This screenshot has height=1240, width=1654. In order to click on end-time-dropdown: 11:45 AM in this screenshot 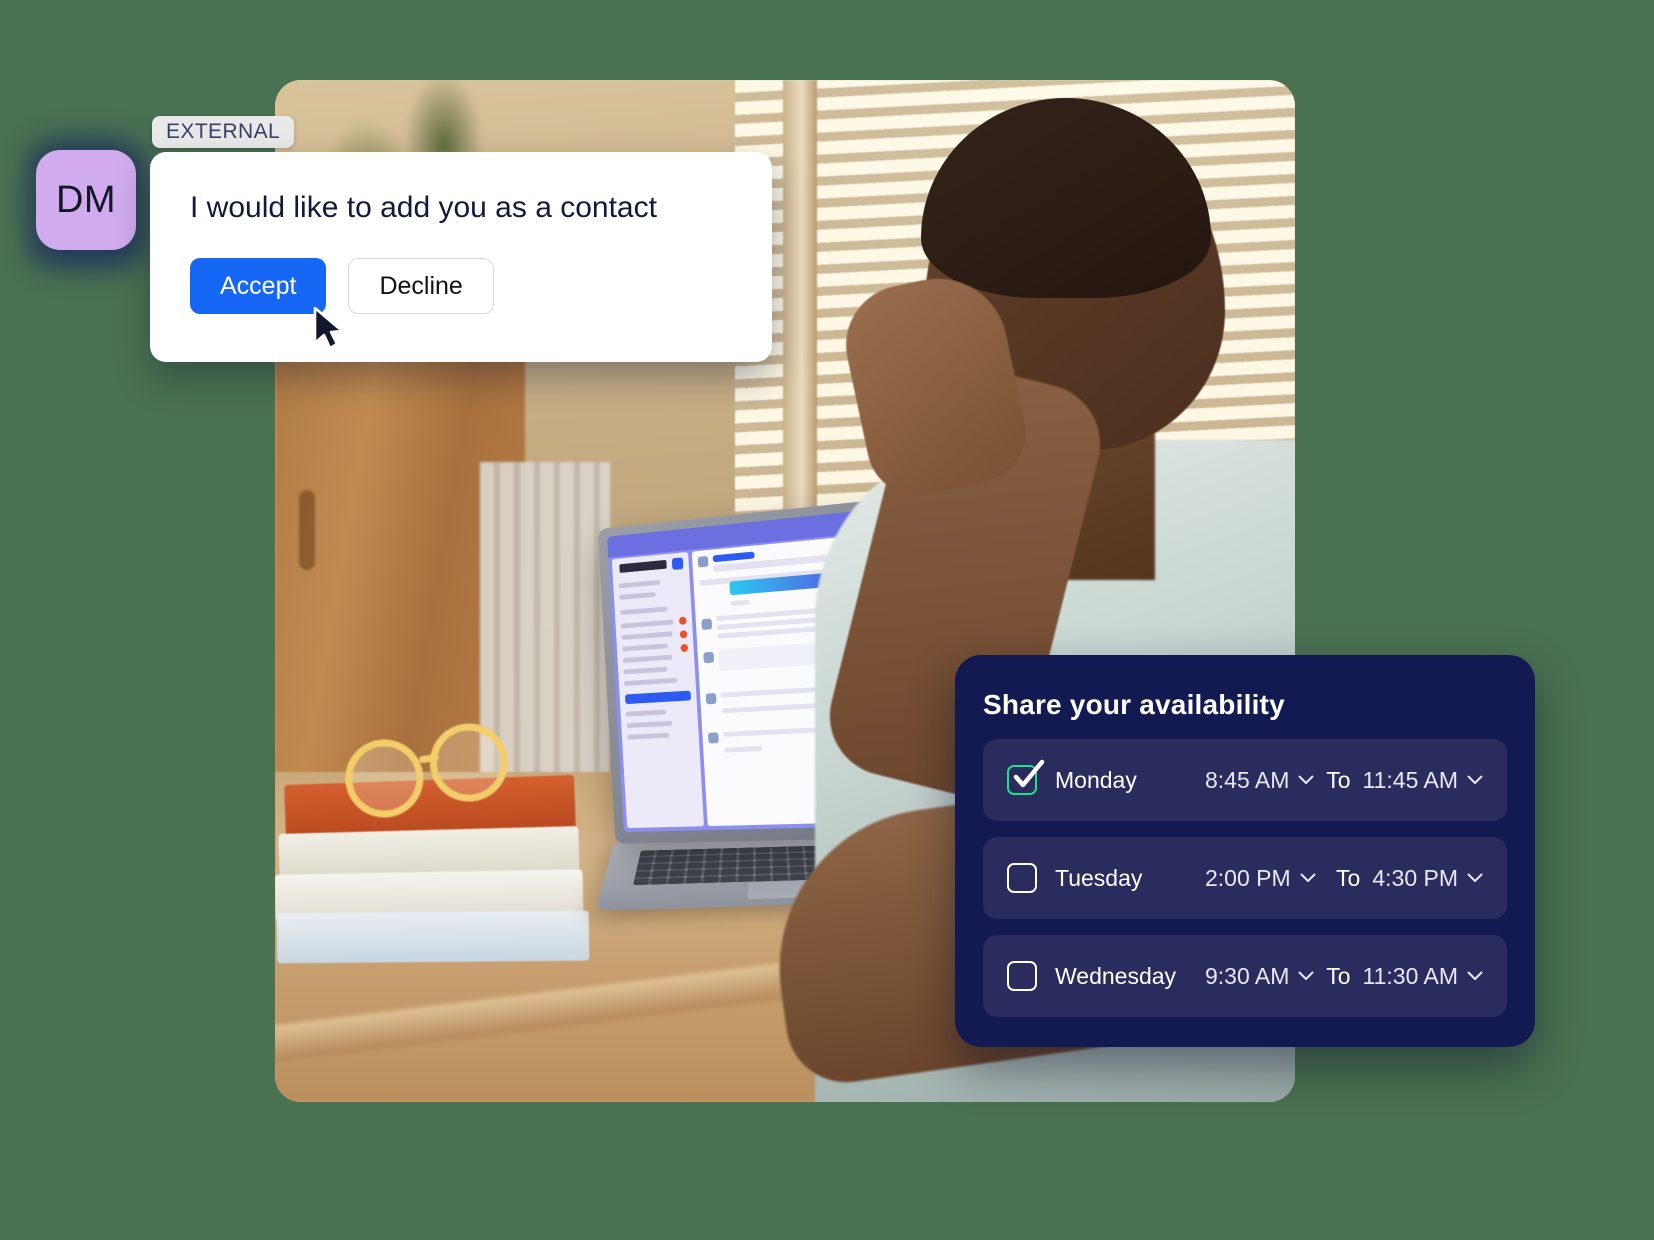, I will do `click(1423, 780)`.